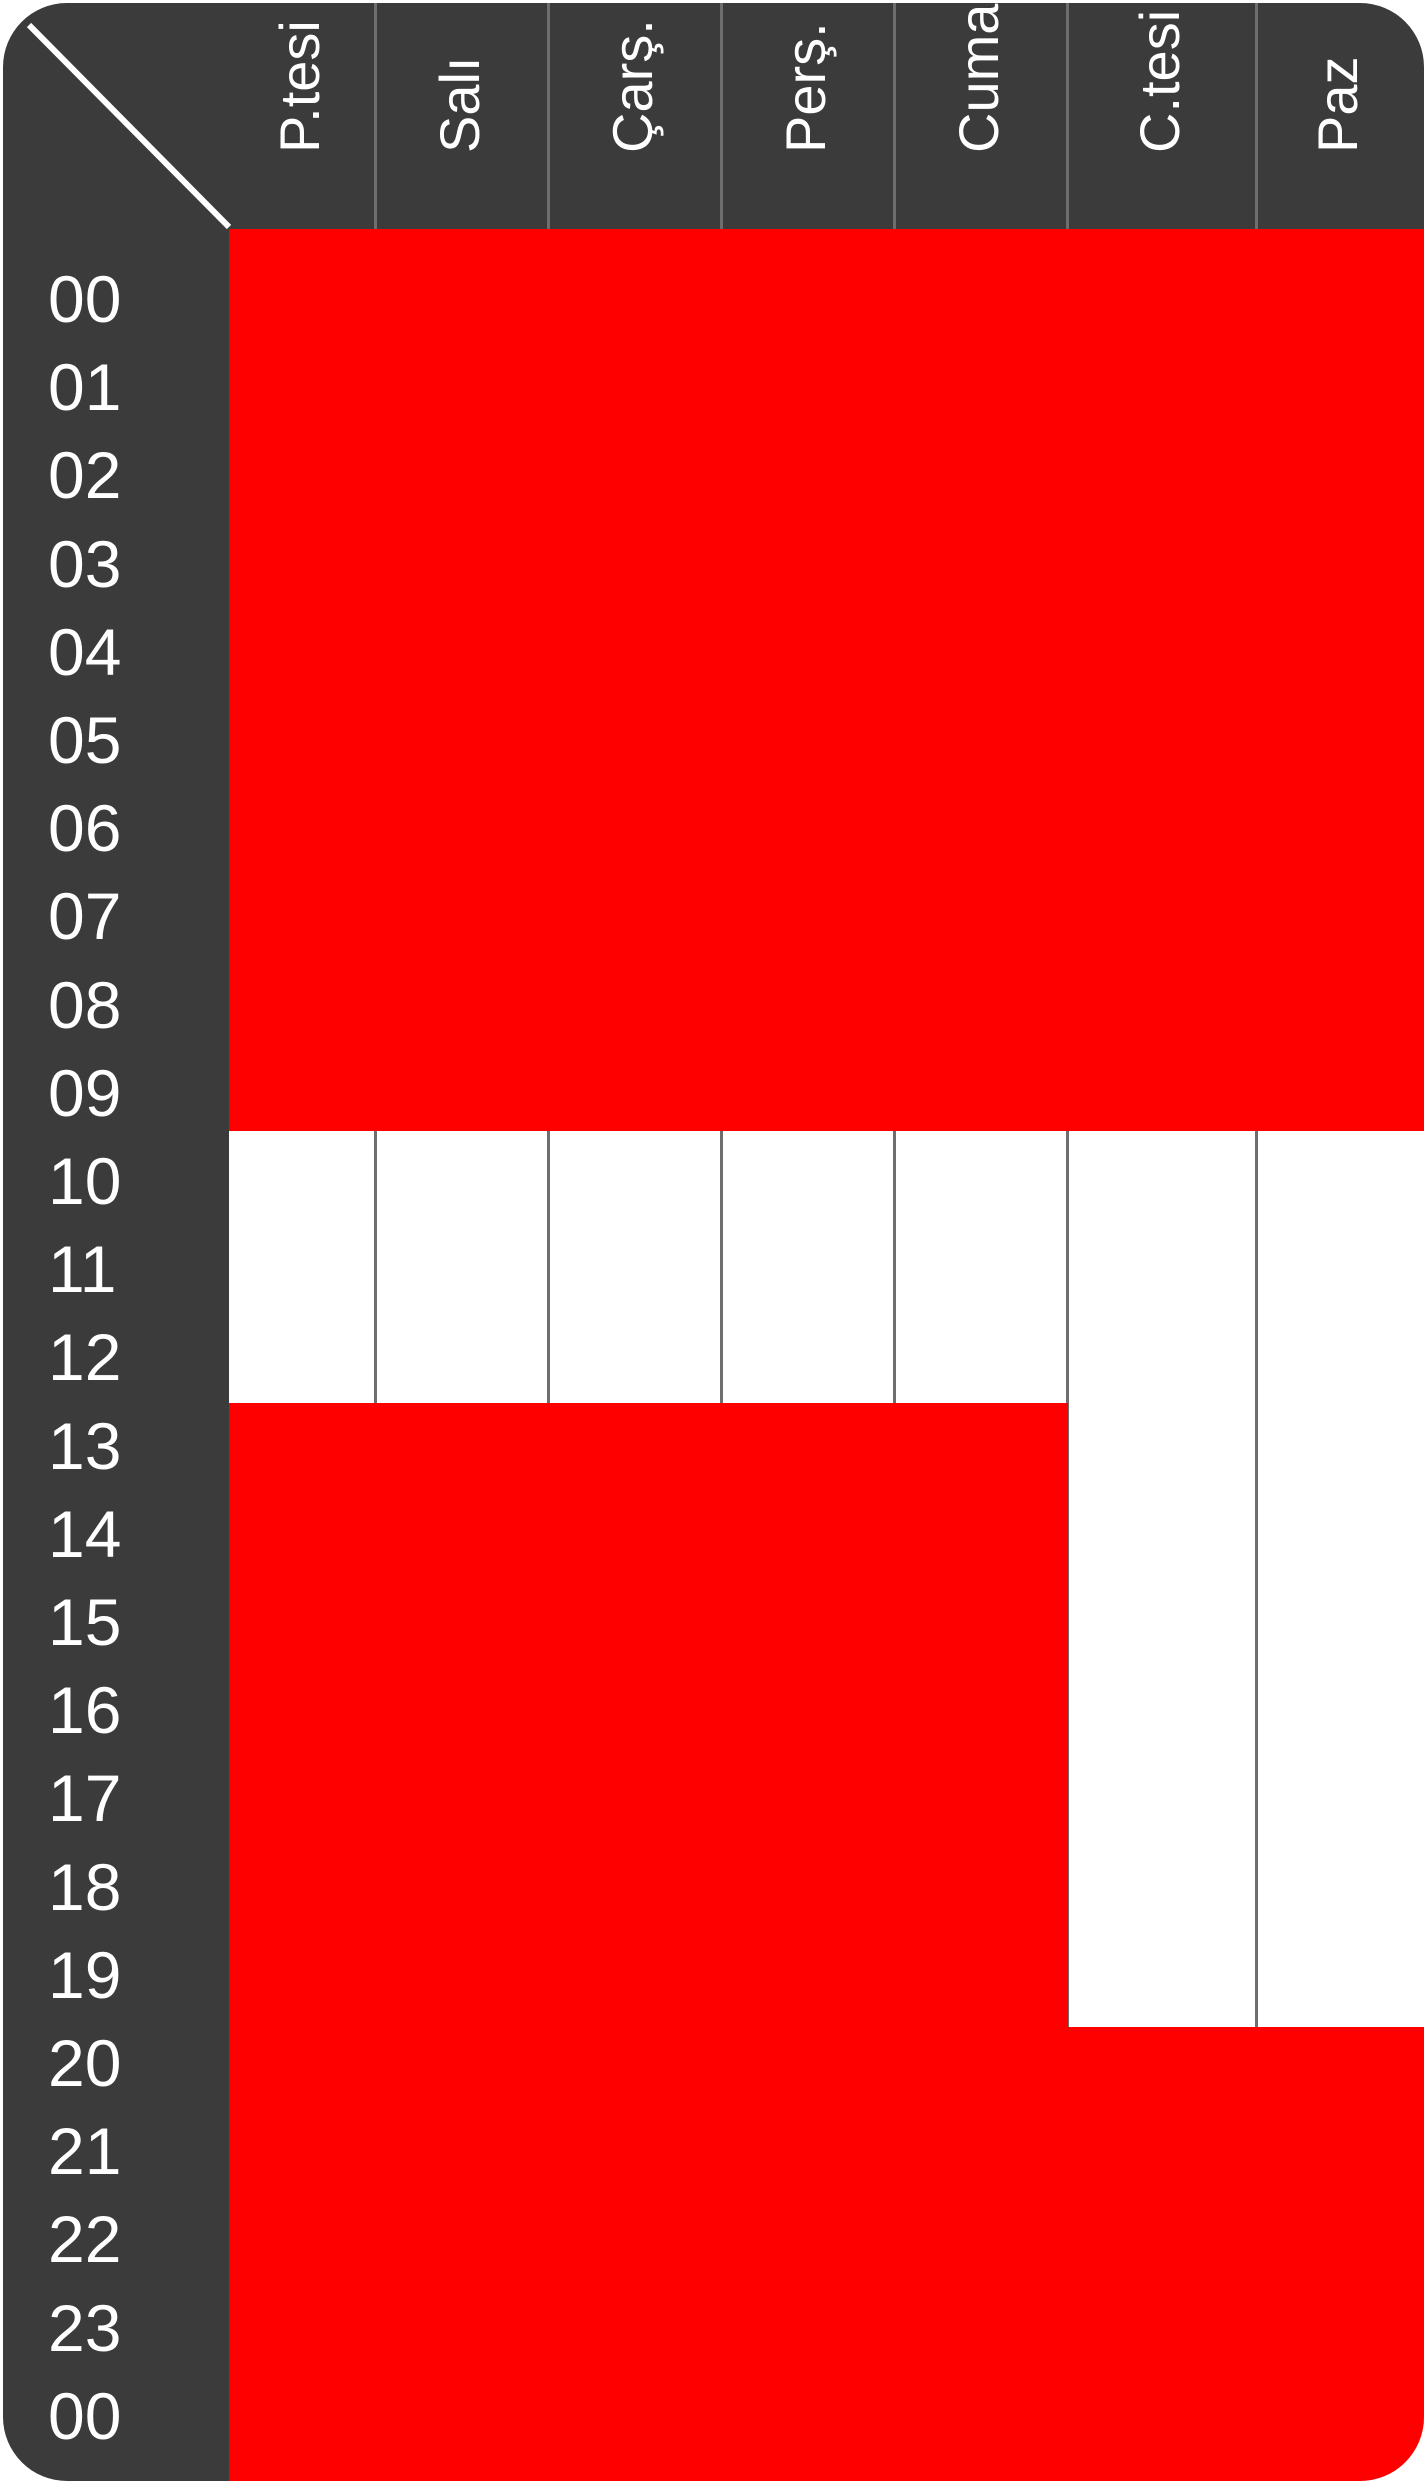  Describe the element at coordinates (85, 563) in the screenshot. I see `hour-label: 03` at that location.